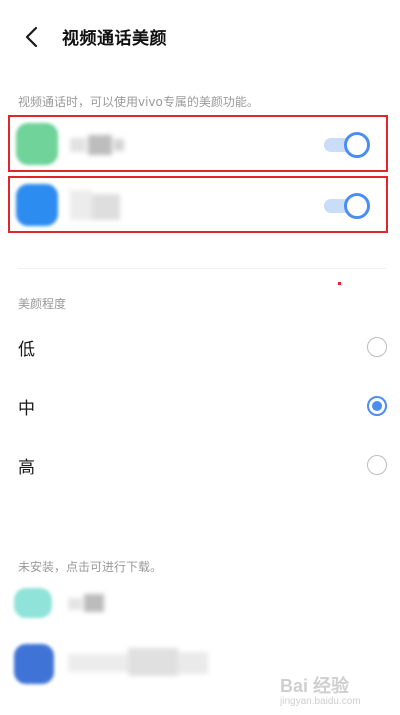 The height and width of the screenshot is (715, 400). Describe the element at coordinates (200, 406) in the screenshot. I see `level-option-mid: 中` at that location.